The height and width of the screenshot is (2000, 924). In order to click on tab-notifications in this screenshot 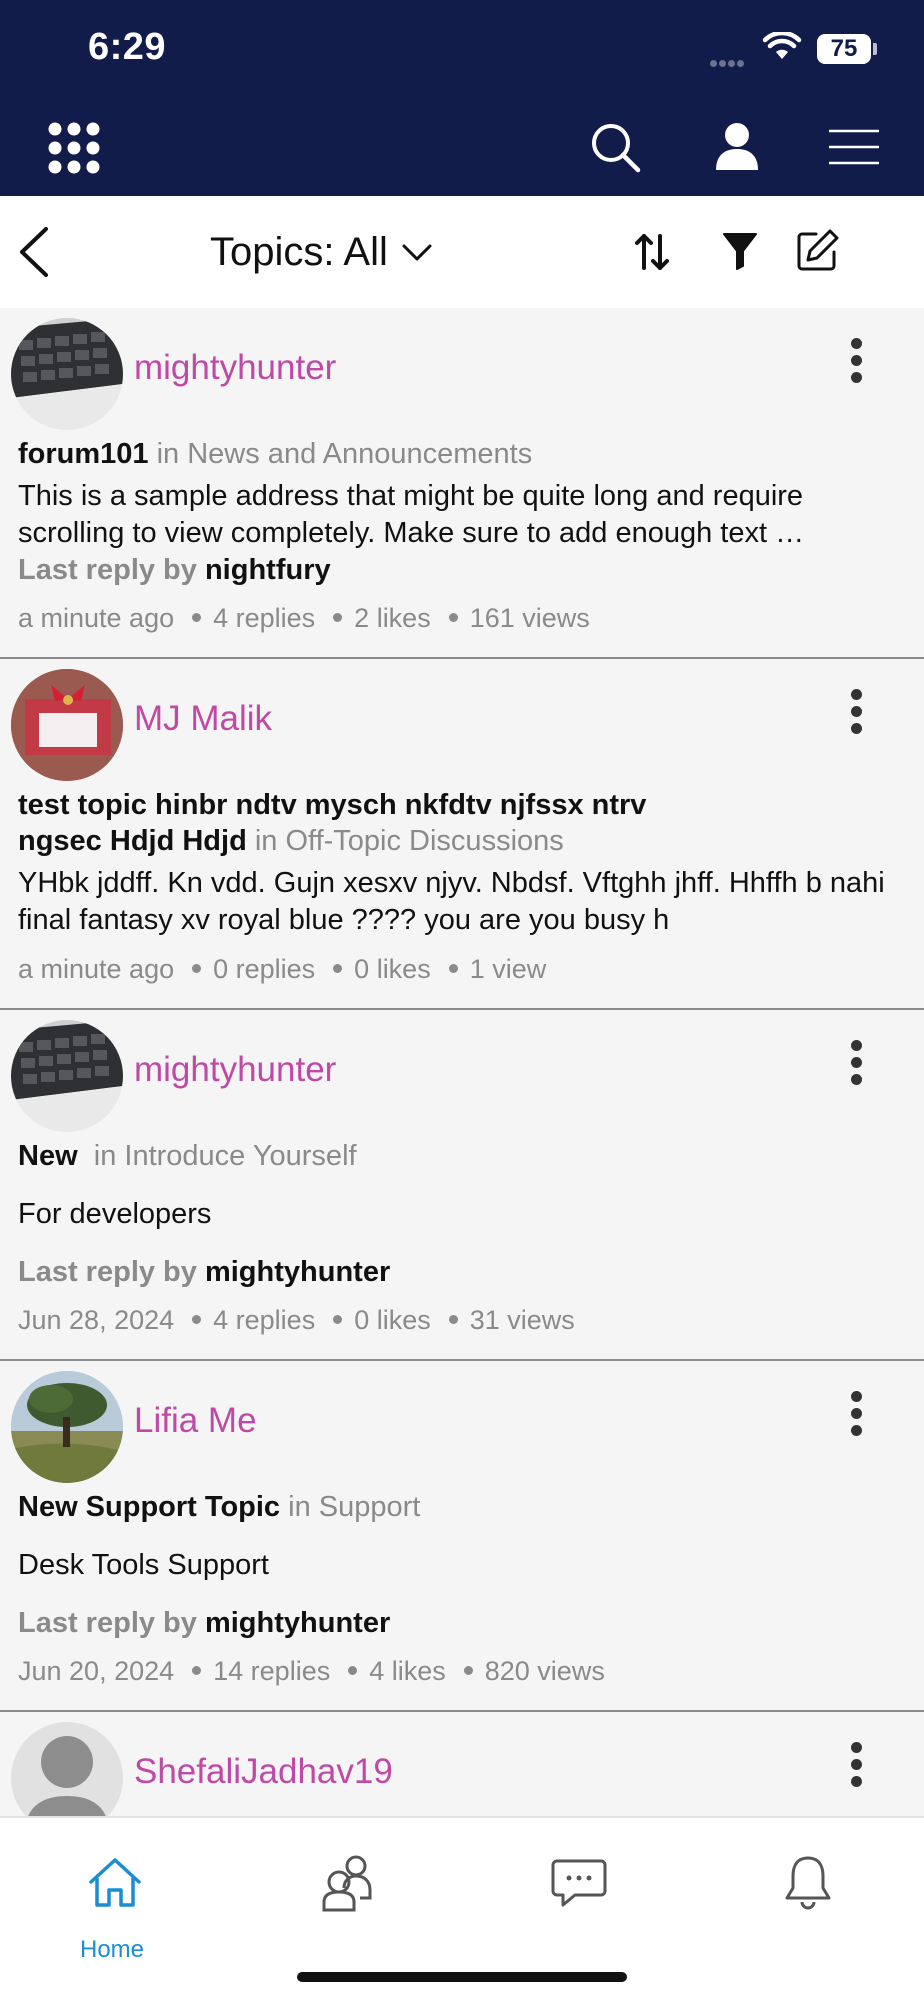, I will do `click(809, 1900)`.